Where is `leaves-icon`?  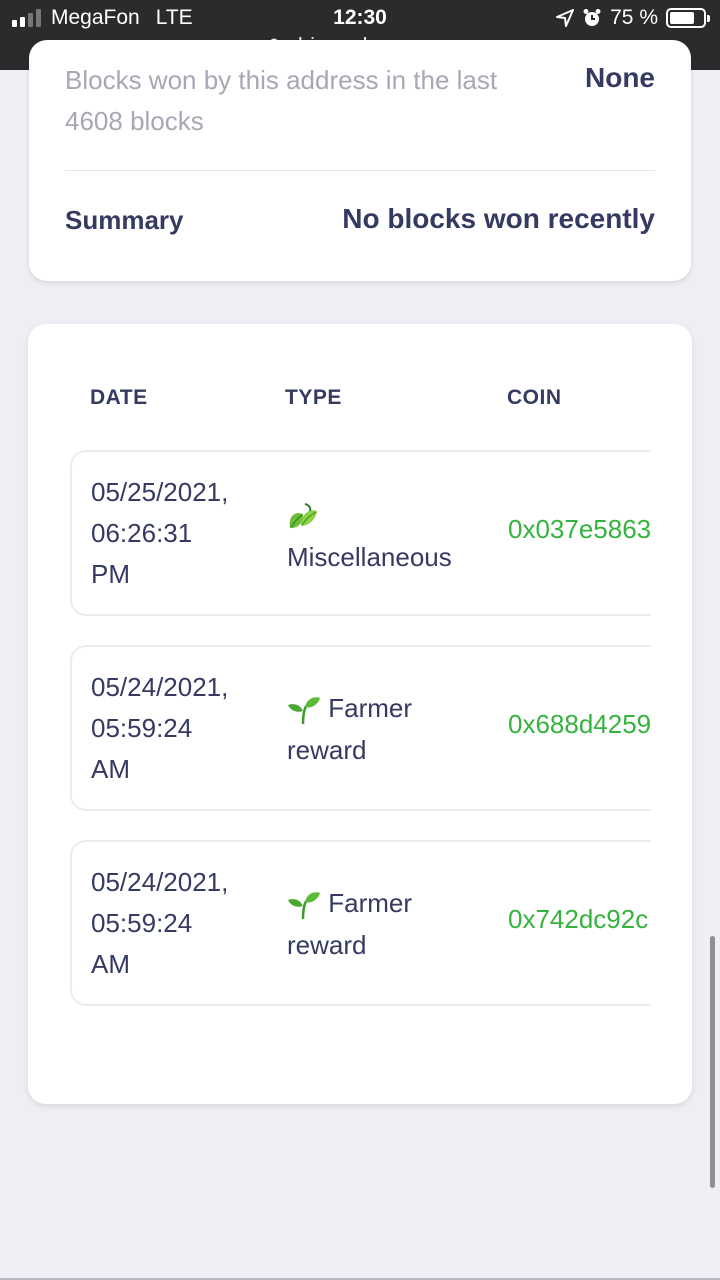 leaves-icon is located at coordinates (303, 516).